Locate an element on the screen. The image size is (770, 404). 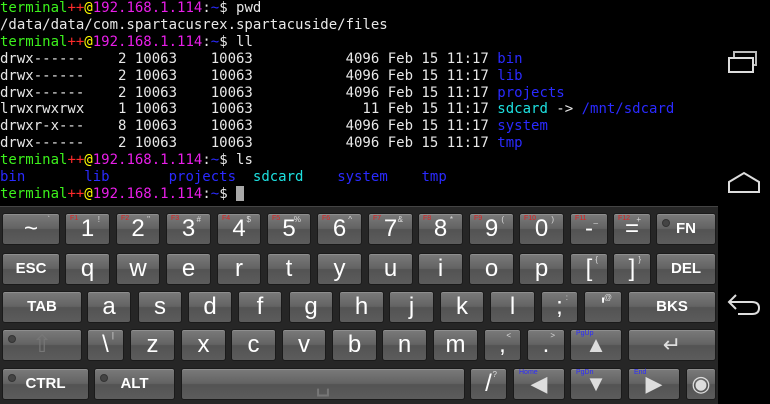
key-label: . is located at coordinates (546, 344).